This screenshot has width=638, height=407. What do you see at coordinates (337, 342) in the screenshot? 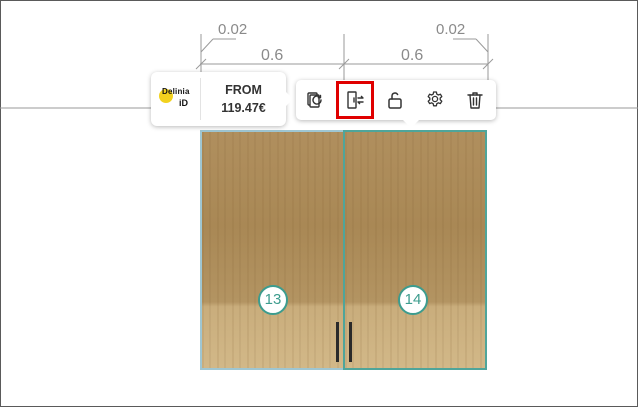
I see `door-handle-left` at bounding box center [337, 342].